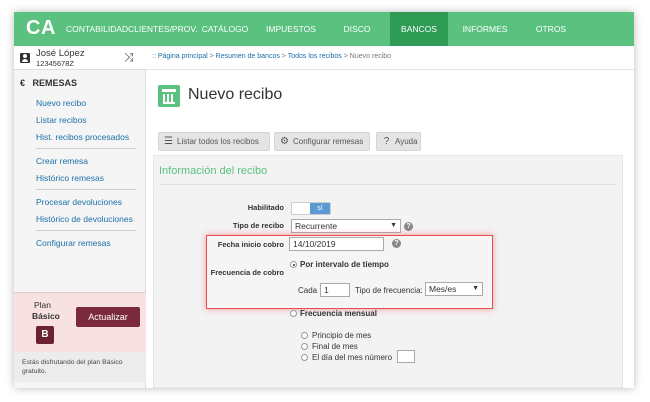 The image size is (650, 402). I want to click on nav-otros: OTROS, so click(551, 29).